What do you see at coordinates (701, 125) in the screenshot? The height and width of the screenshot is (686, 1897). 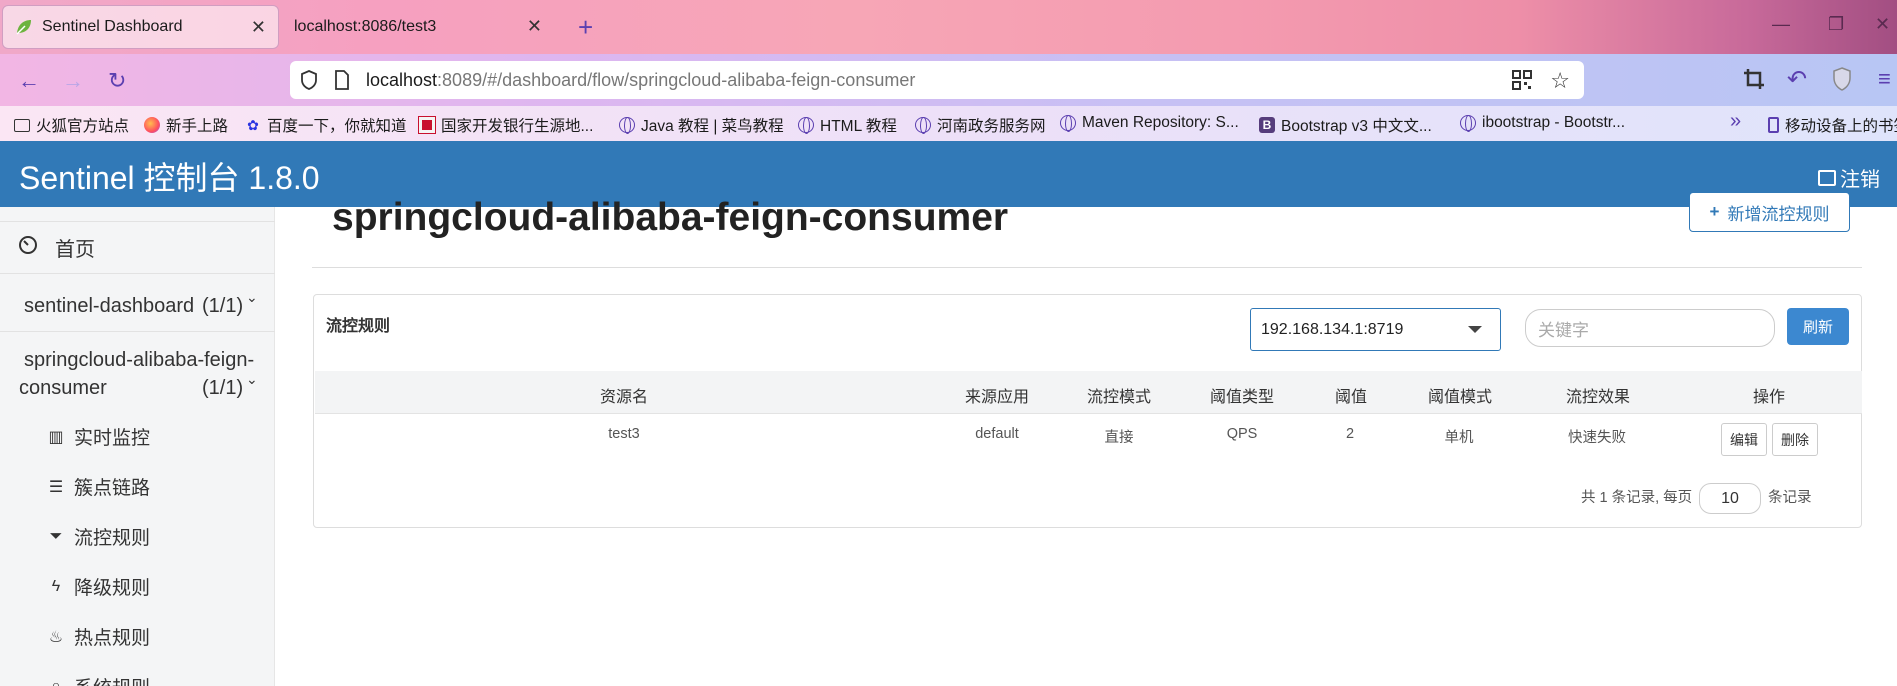 I see `bookmark-item: Java 教程 | 菜鸟教程` at bounding box center [701, 125].